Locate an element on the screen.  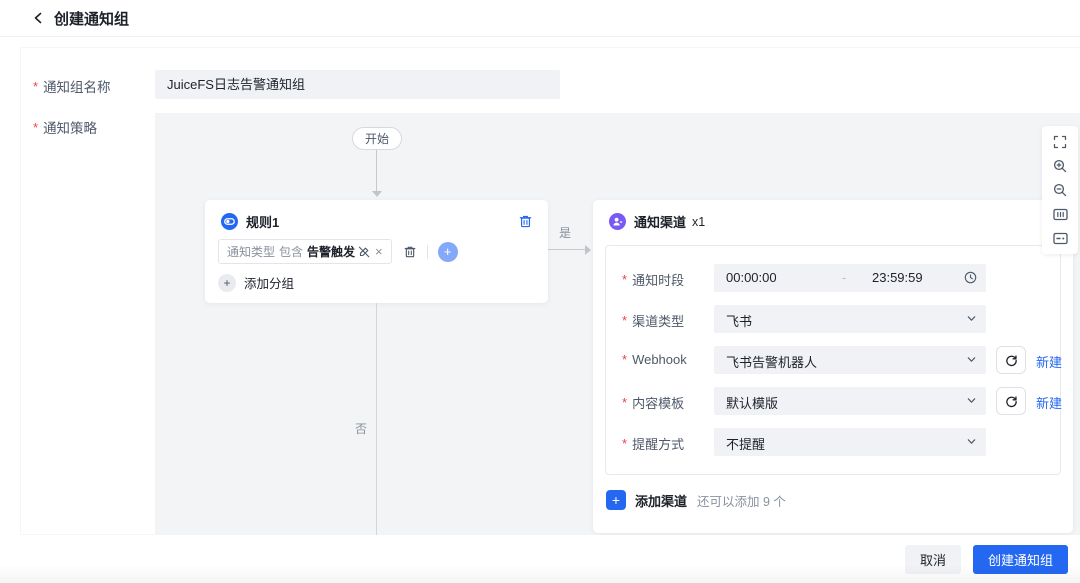
channel-type-select: 飞书 is located at coordinates (850, 319).